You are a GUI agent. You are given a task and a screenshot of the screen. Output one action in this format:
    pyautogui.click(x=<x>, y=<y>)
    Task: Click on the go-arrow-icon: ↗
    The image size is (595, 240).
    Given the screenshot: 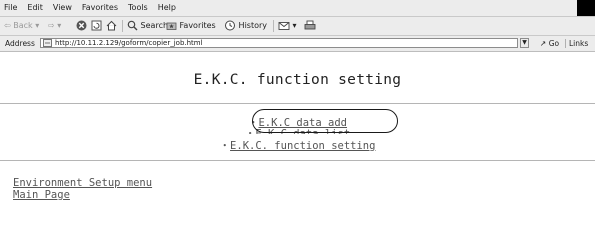 What is the action you would take?
    pyautogui.click(x=543, y=43)
    